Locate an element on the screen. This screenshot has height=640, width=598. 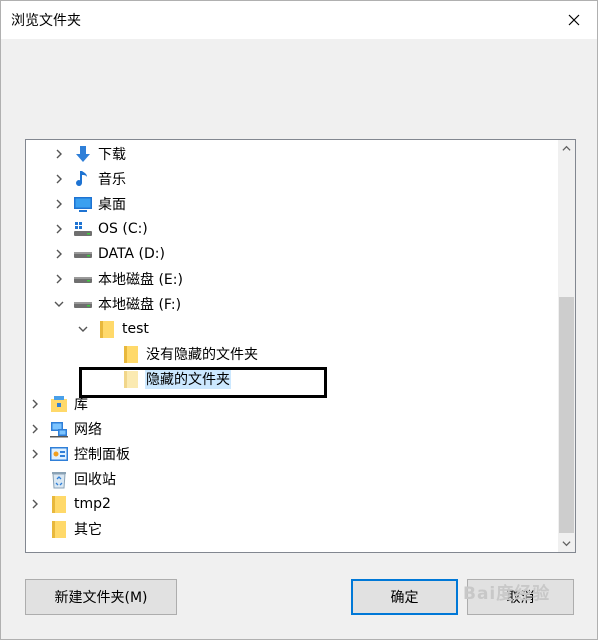
tree-item: OS (C:) is located at coordinates (100, 229).